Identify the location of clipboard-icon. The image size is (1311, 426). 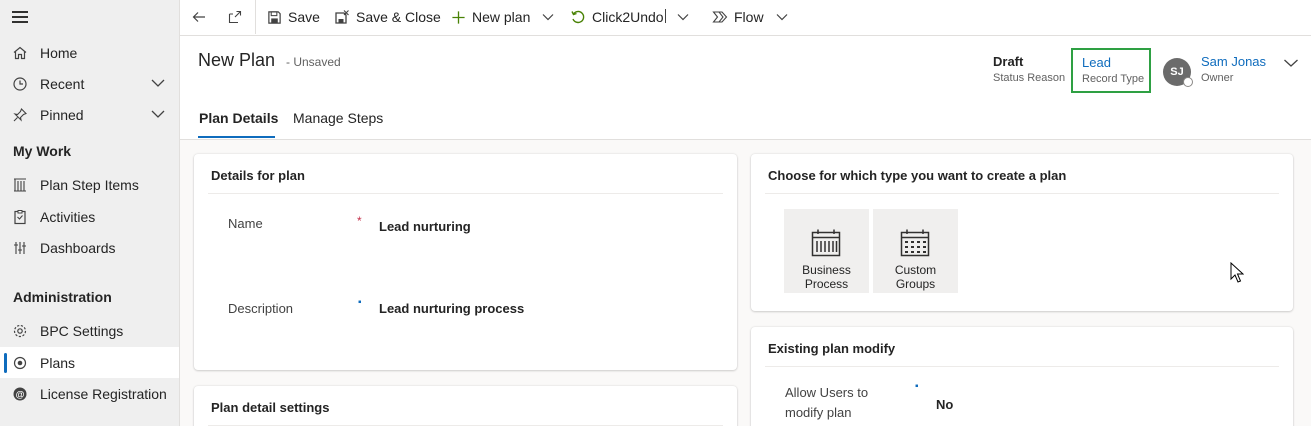
(20, 217).